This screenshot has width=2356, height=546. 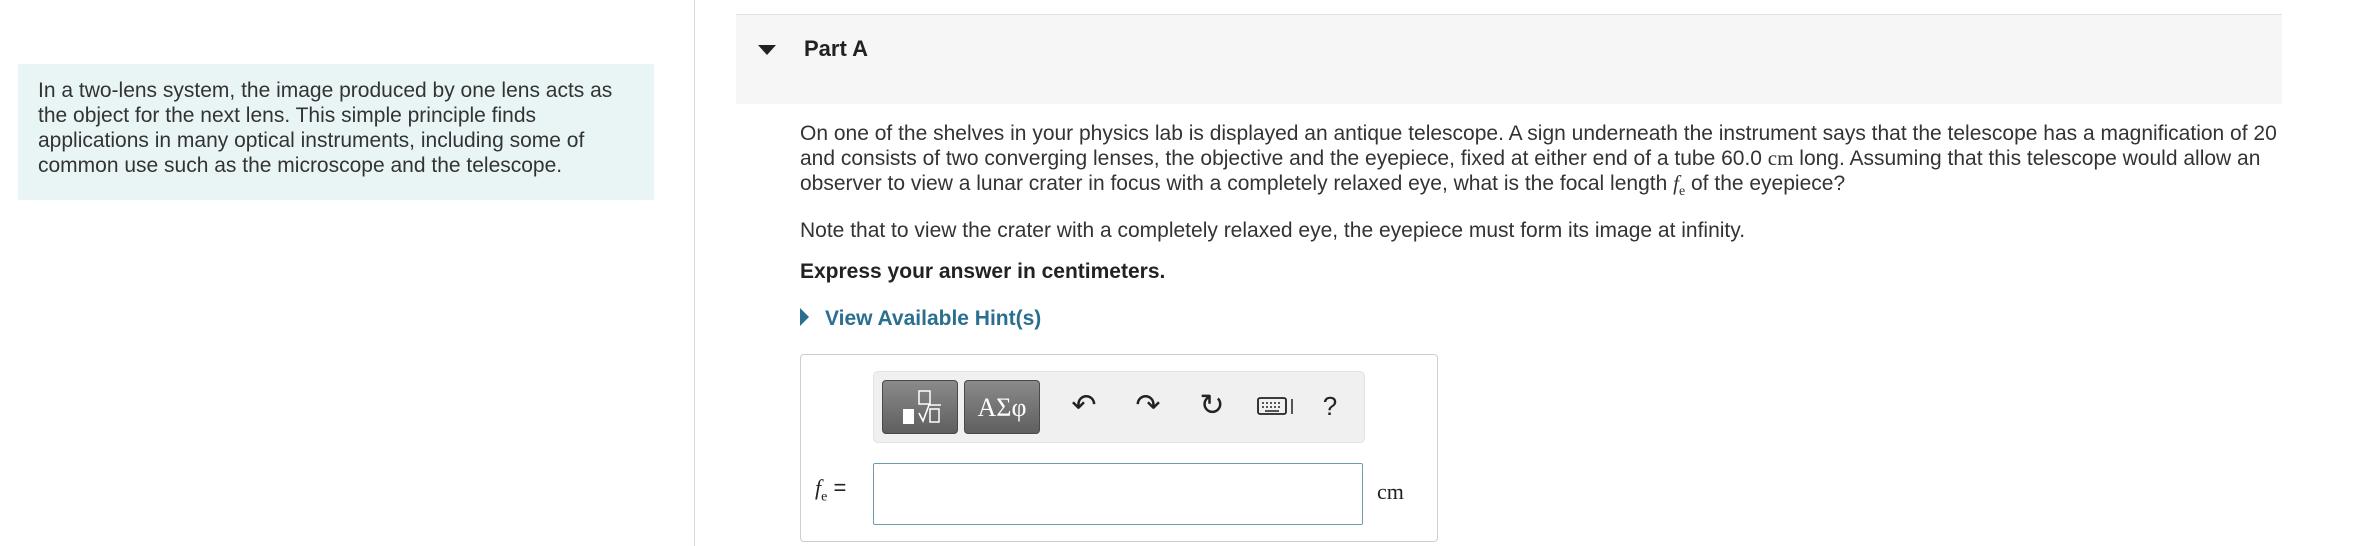 I want to click on hint-label: View Available Hint(s), so click(x=933, y=318).